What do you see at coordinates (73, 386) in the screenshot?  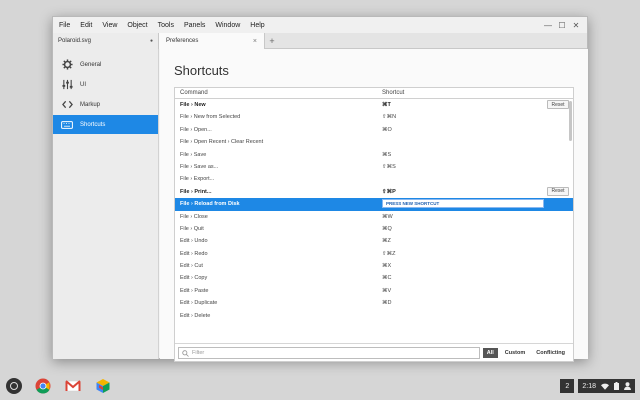 I see `gmail-icon` at bounding box center [73, 386].